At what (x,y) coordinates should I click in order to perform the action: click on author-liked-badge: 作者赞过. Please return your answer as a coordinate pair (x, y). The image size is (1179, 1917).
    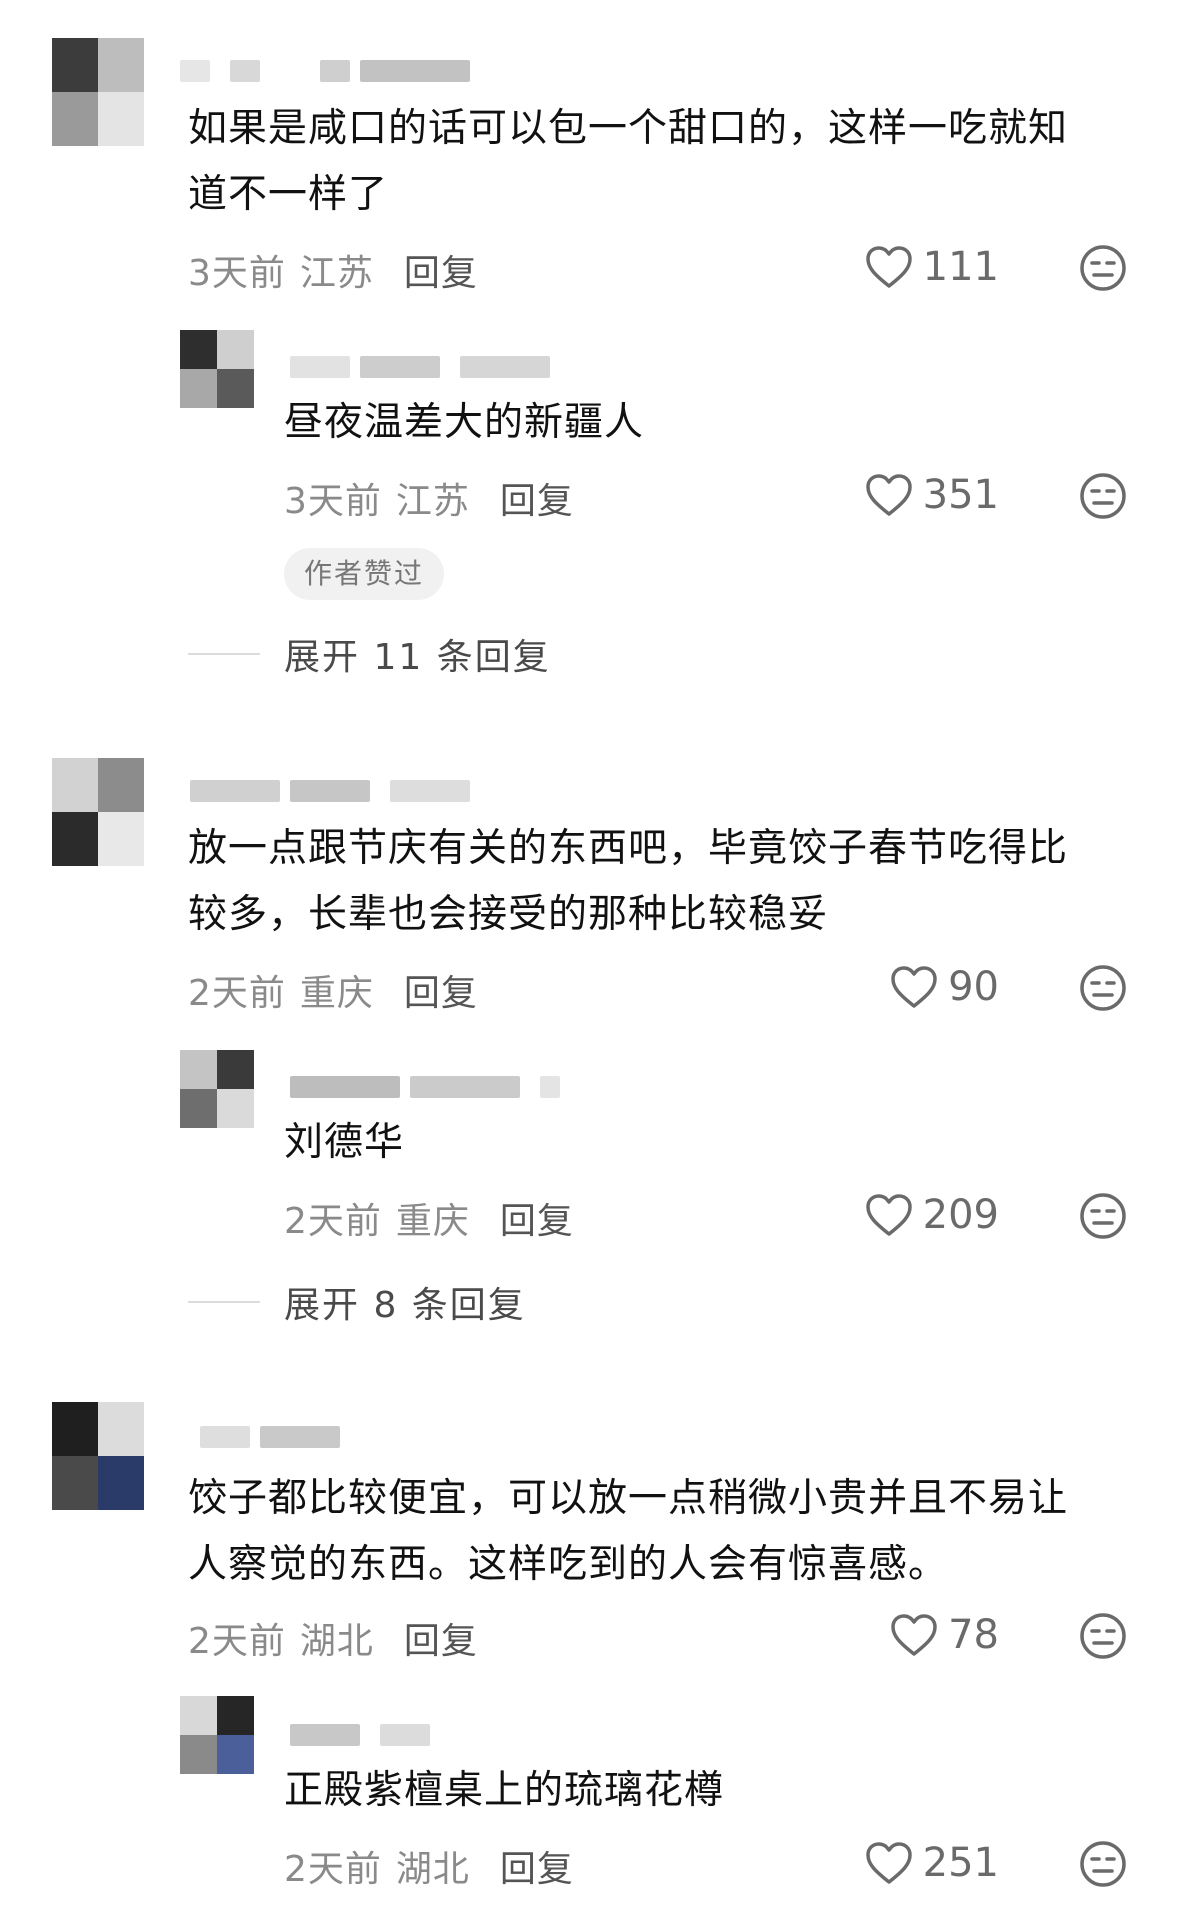
    Looking at the image, I should click on (364, 574).